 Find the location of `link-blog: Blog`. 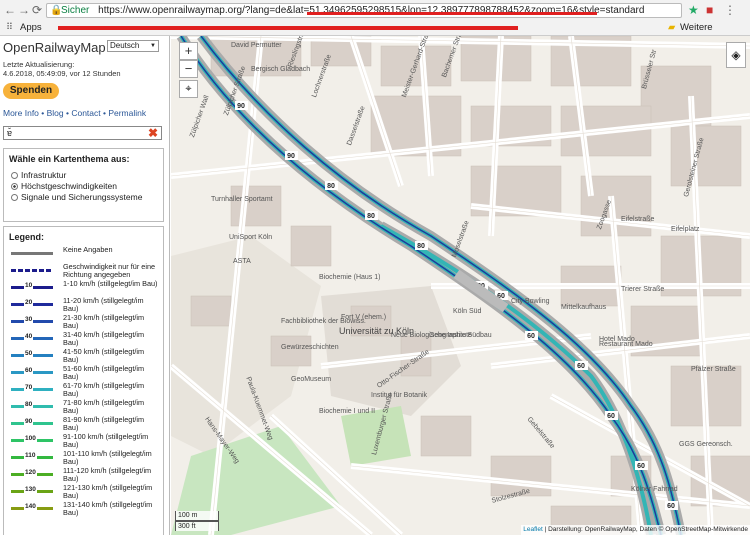

link-blog: Blog is located at coordinates (55, 113).